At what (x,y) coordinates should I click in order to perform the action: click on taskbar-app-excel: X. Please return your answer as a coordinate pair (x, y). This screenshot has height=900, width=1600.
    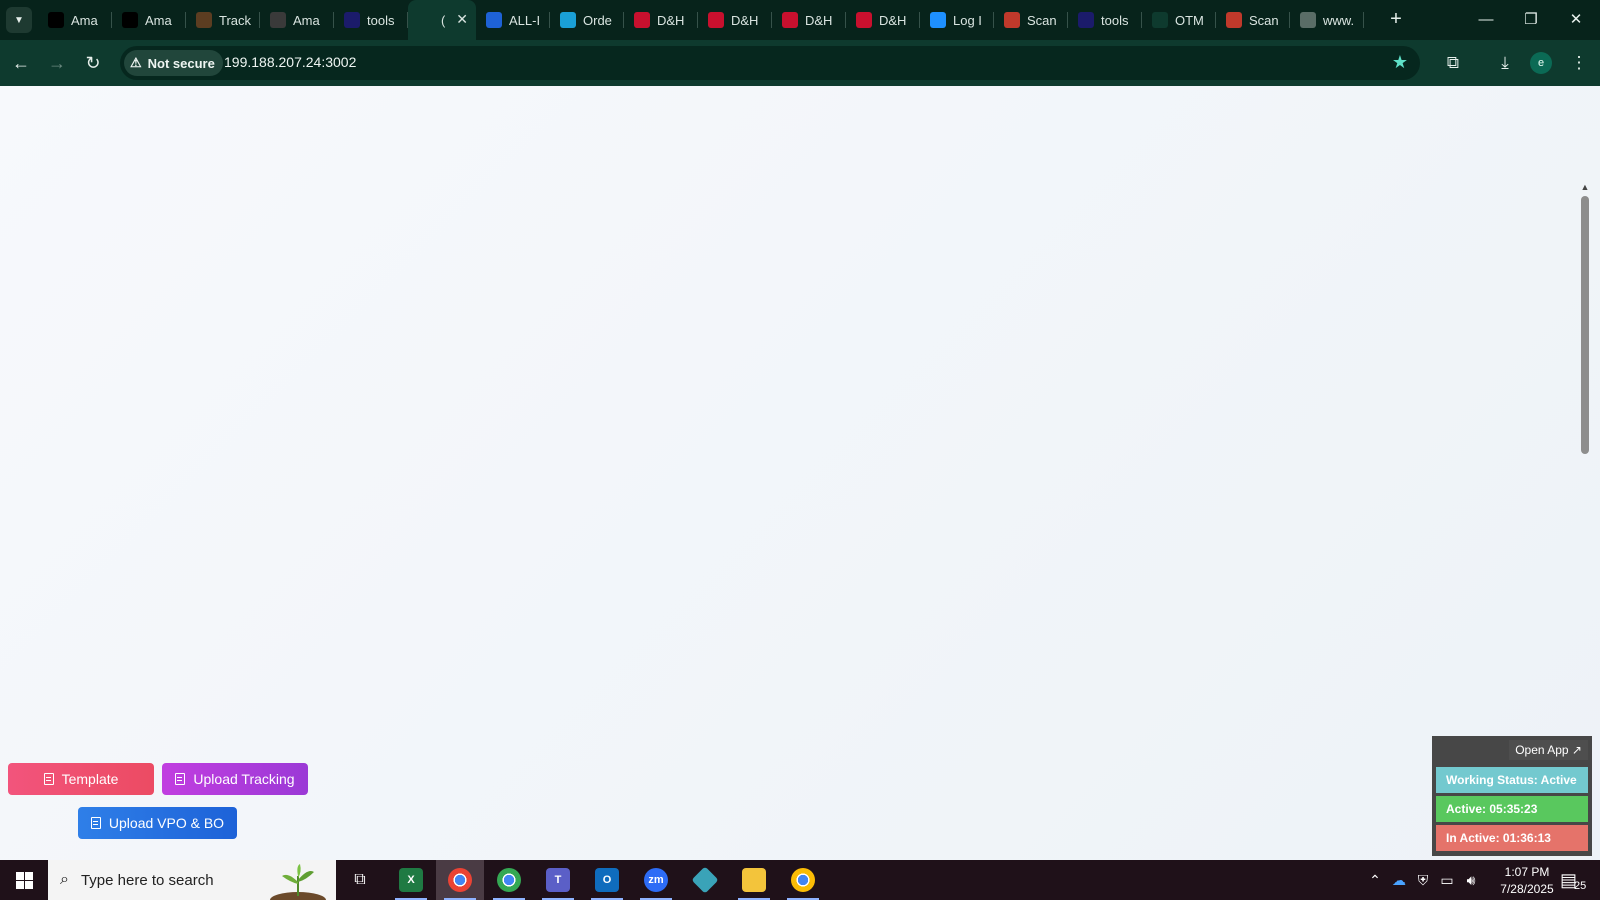
    Looking at the image, I should click on (411, 880).